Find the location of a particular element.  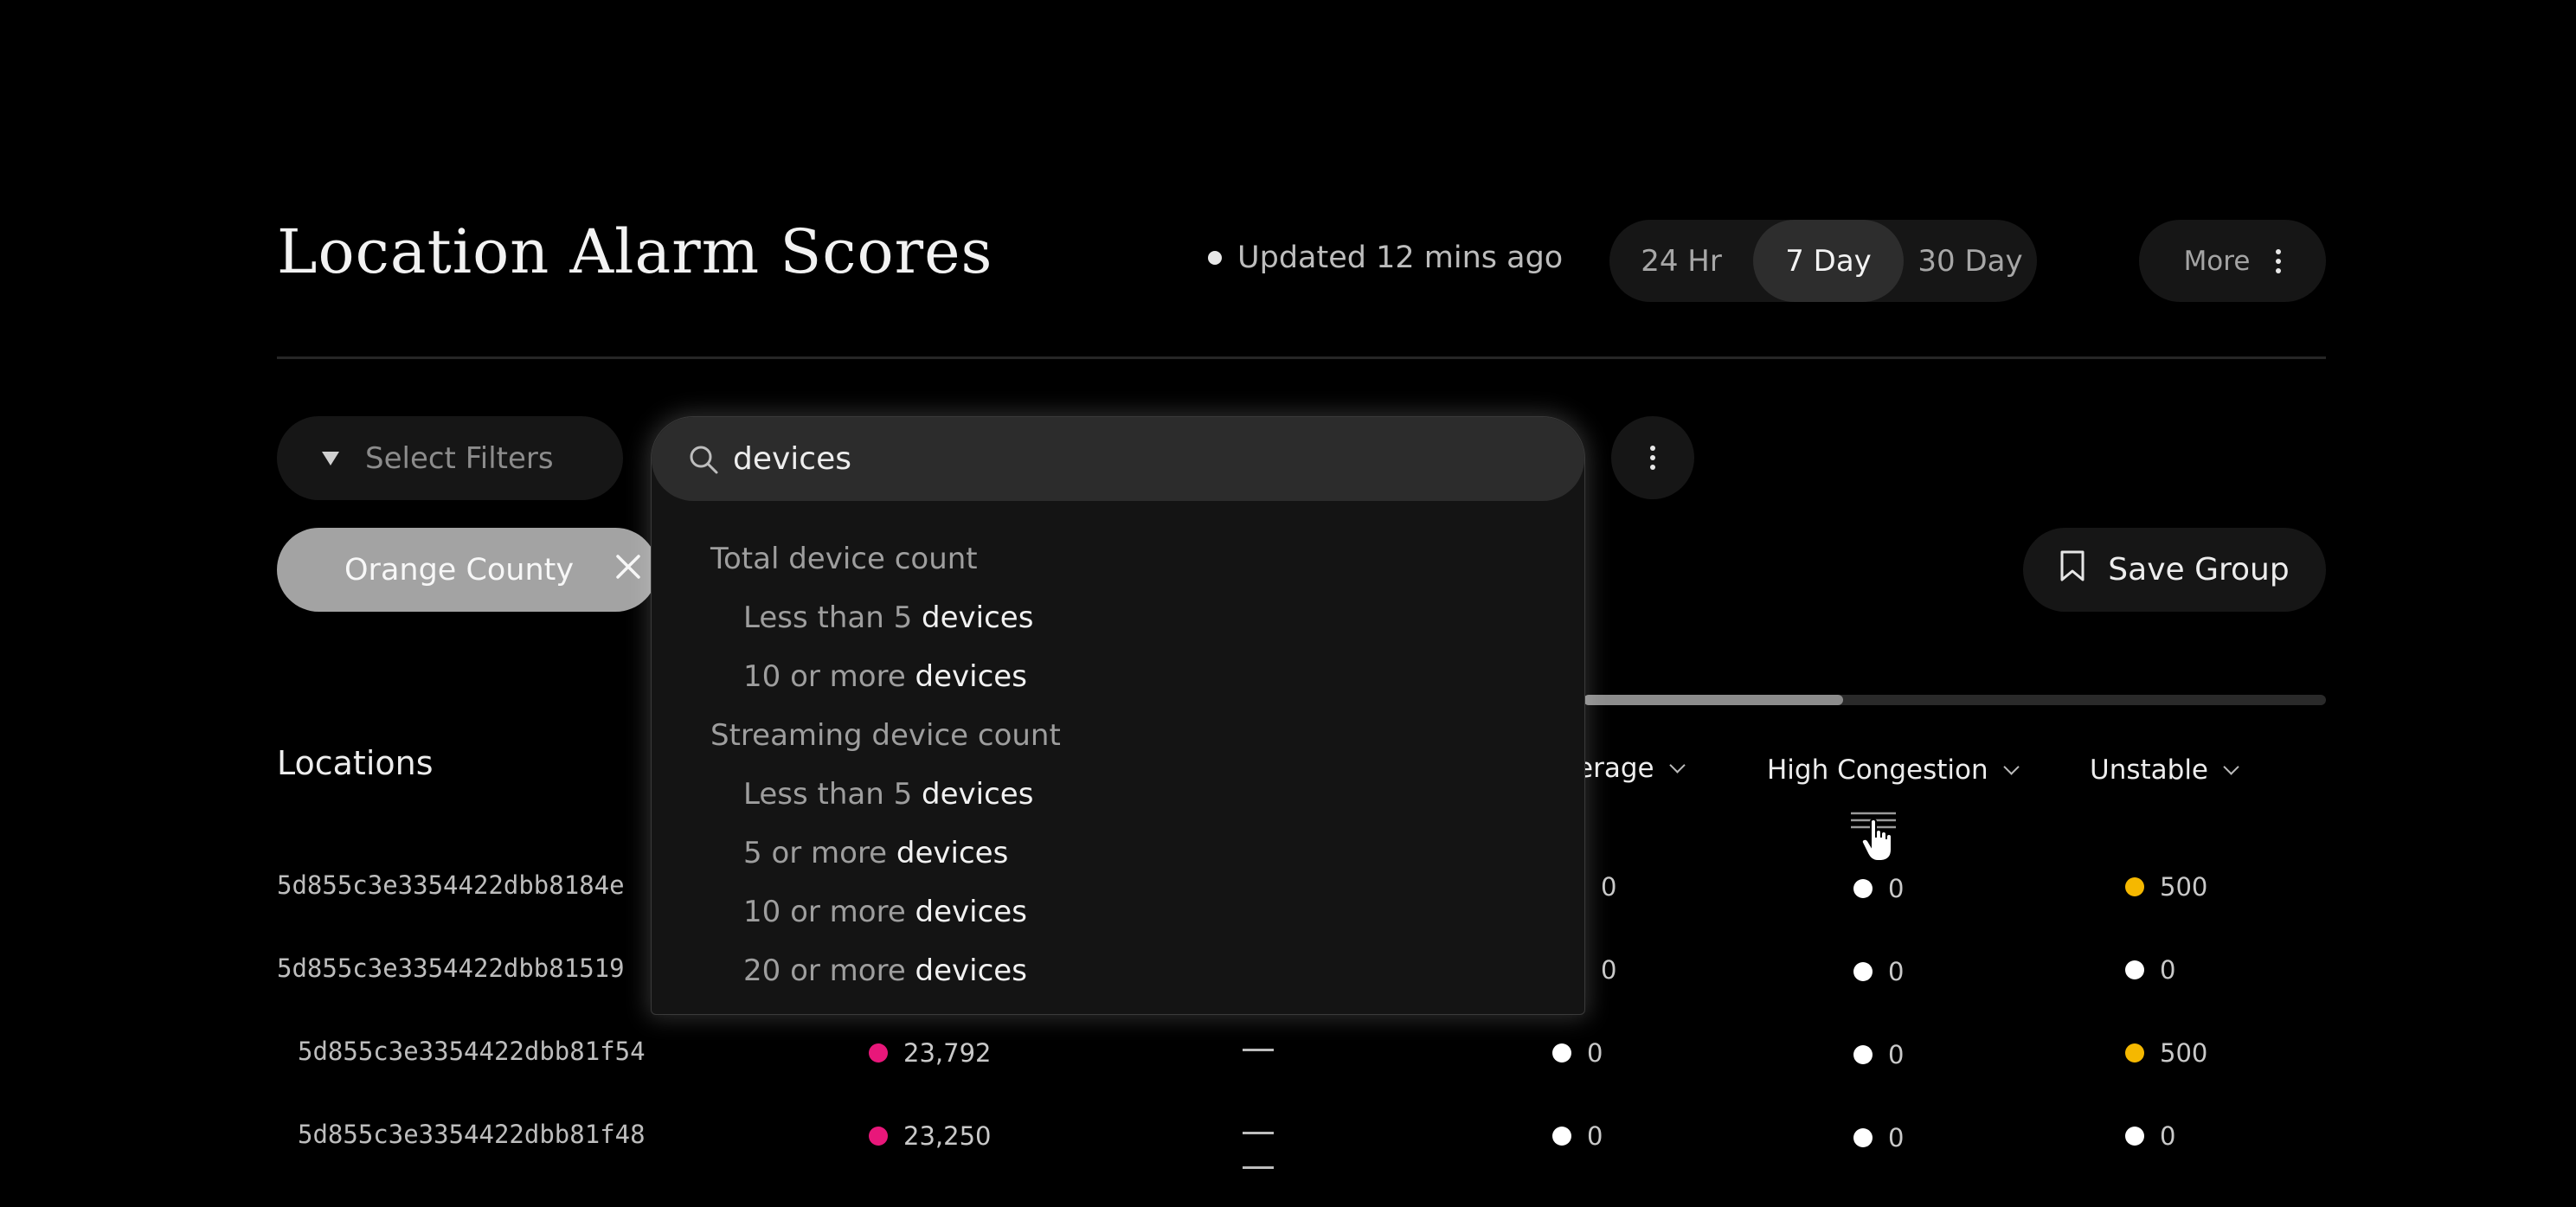

range-7day: 7 Day is located at coordinates (1829, 261).